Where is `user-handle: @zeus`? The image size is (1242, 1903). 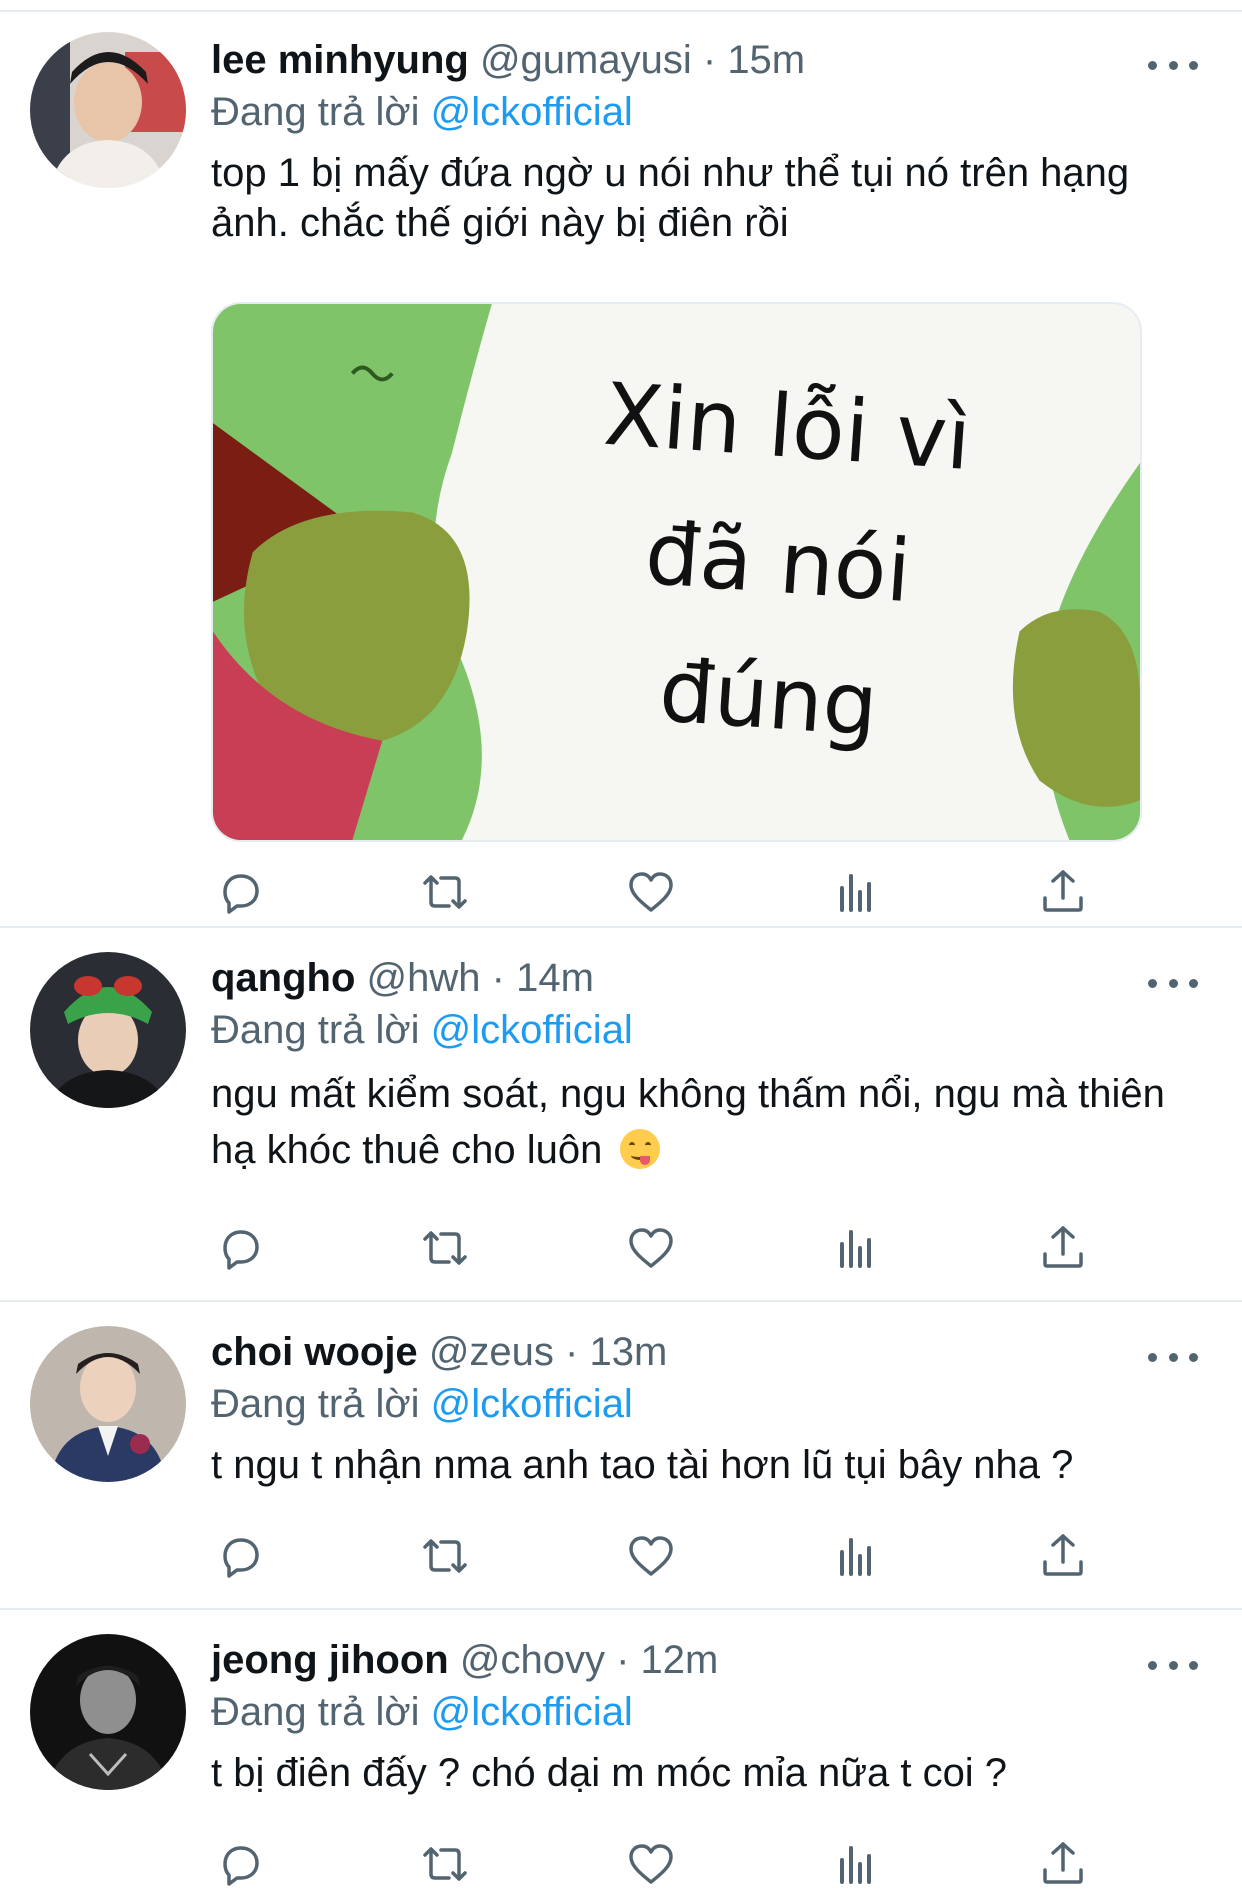
user-handle: @zeus is located at coordinates (491, 1352).